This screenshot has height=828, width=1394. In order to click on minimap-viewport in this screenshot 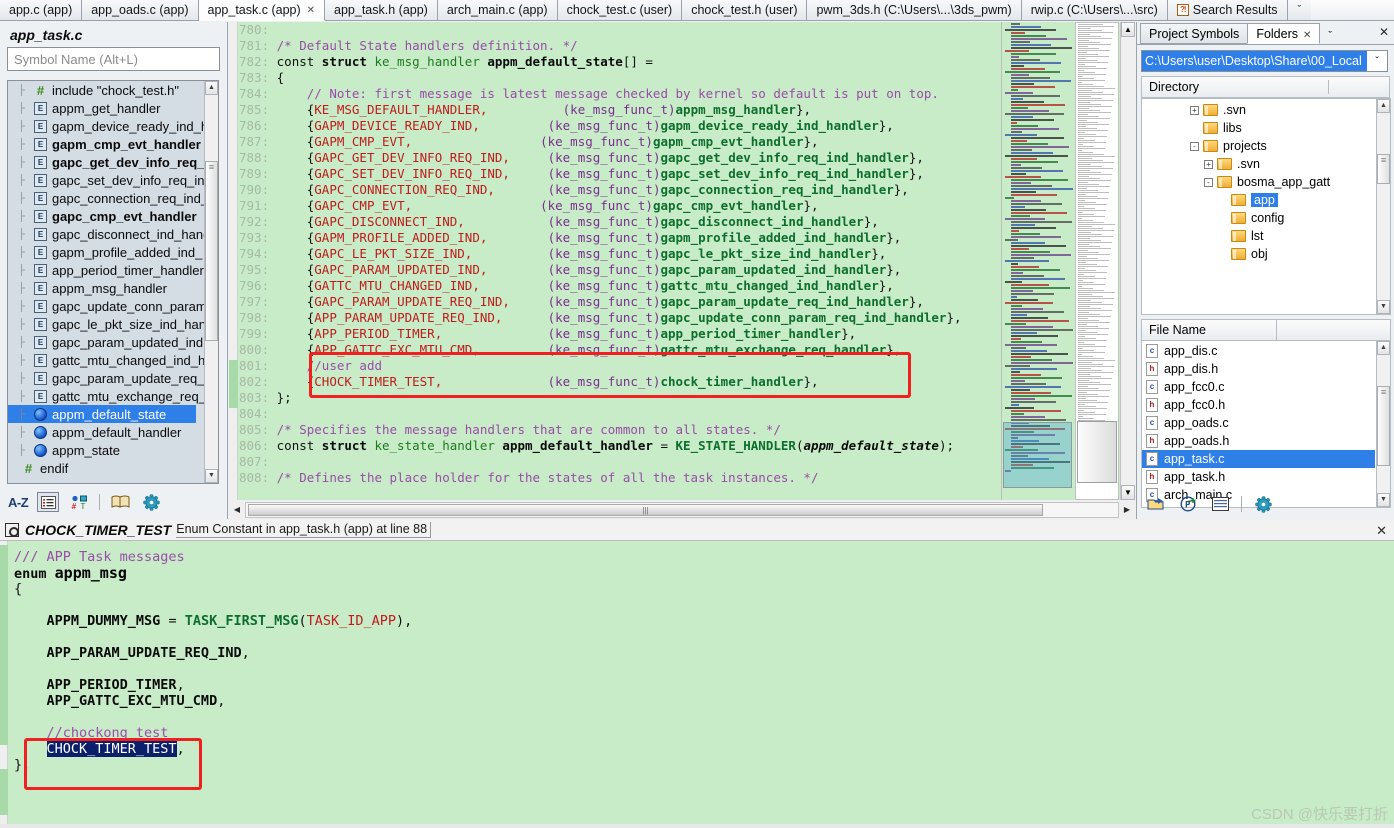, I will do `click(1037, 455)`.